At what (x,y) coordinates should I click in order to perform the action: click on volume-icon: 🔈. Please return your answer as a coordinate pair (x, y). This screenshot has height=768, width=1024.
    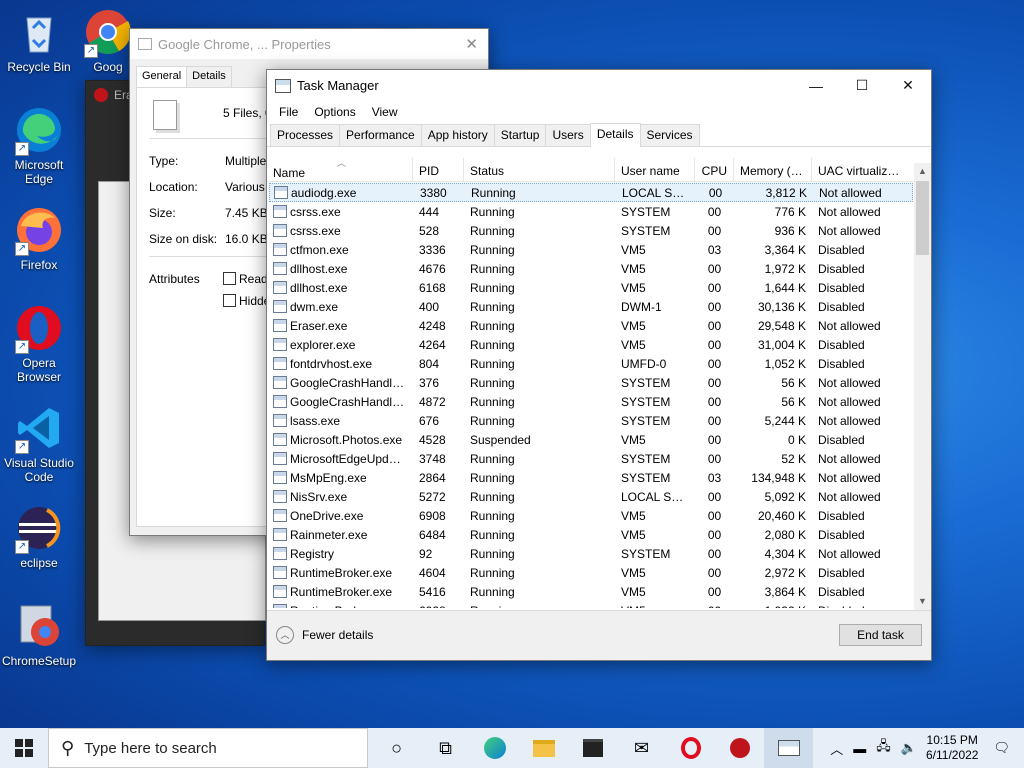
    Looking at the image, I should click on (909, 748).